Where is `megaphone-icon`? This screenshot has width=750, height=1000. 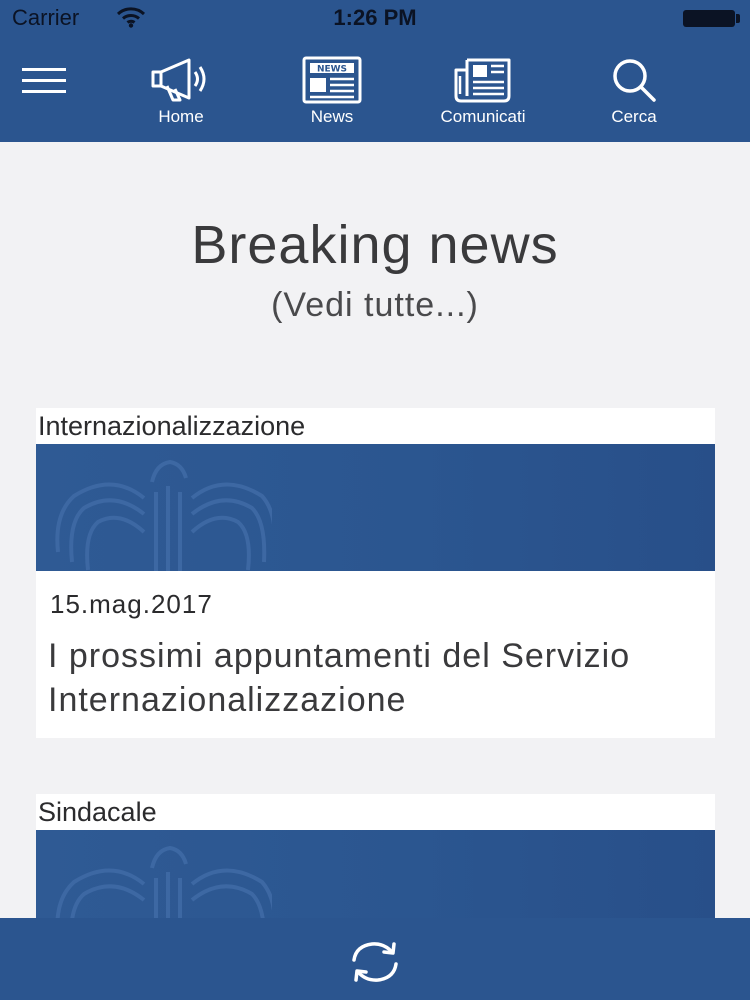 megaphone-icon is located at coordinates (181, 80).